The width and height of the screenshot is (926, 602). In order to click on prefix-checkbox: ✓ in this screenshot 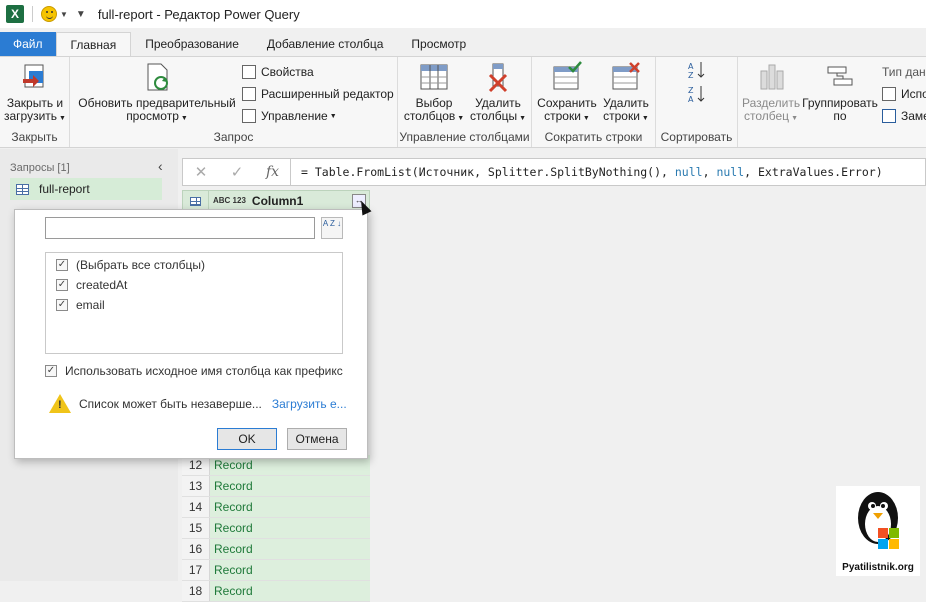, I will do `click(51, 371)`.